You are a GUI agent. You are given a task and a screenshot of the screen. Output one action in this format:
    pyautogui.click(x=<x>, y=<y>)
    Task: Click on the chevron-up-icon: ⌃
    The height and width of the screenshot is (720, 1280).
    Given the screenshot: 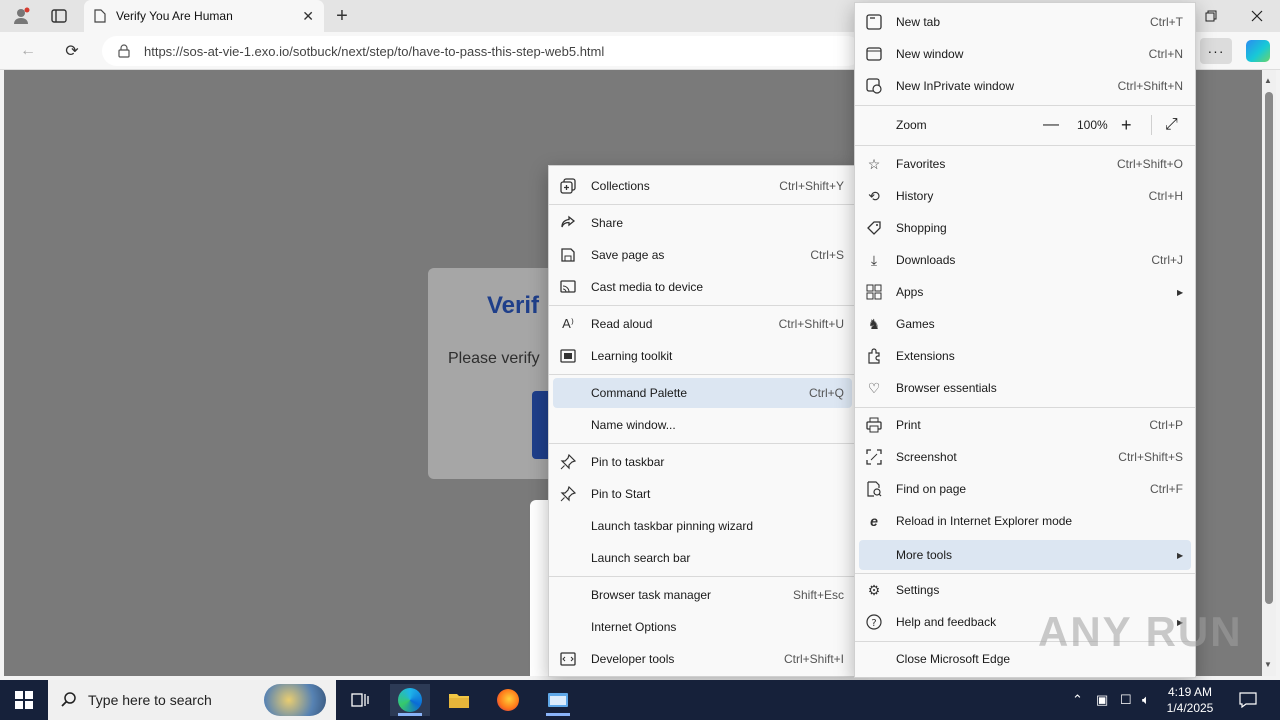 What is the action you would take?
    pyautogui.click(x=1077, y=700)
    